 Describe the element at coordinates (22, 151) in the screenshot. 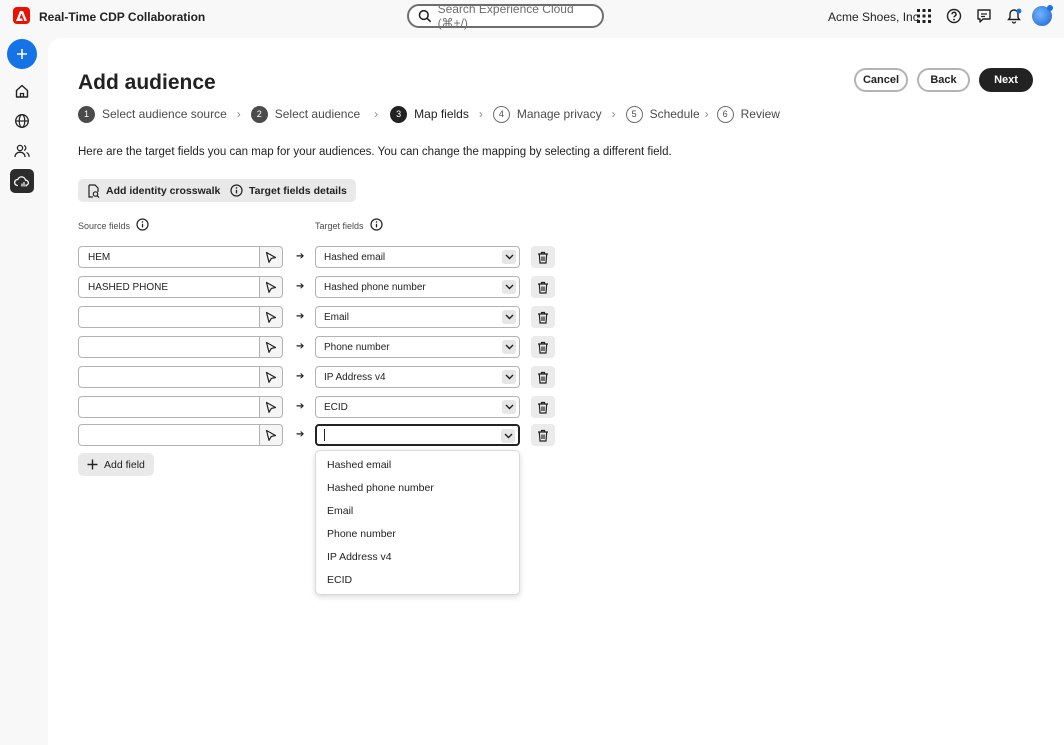

I see `audiences-icon` at that location.